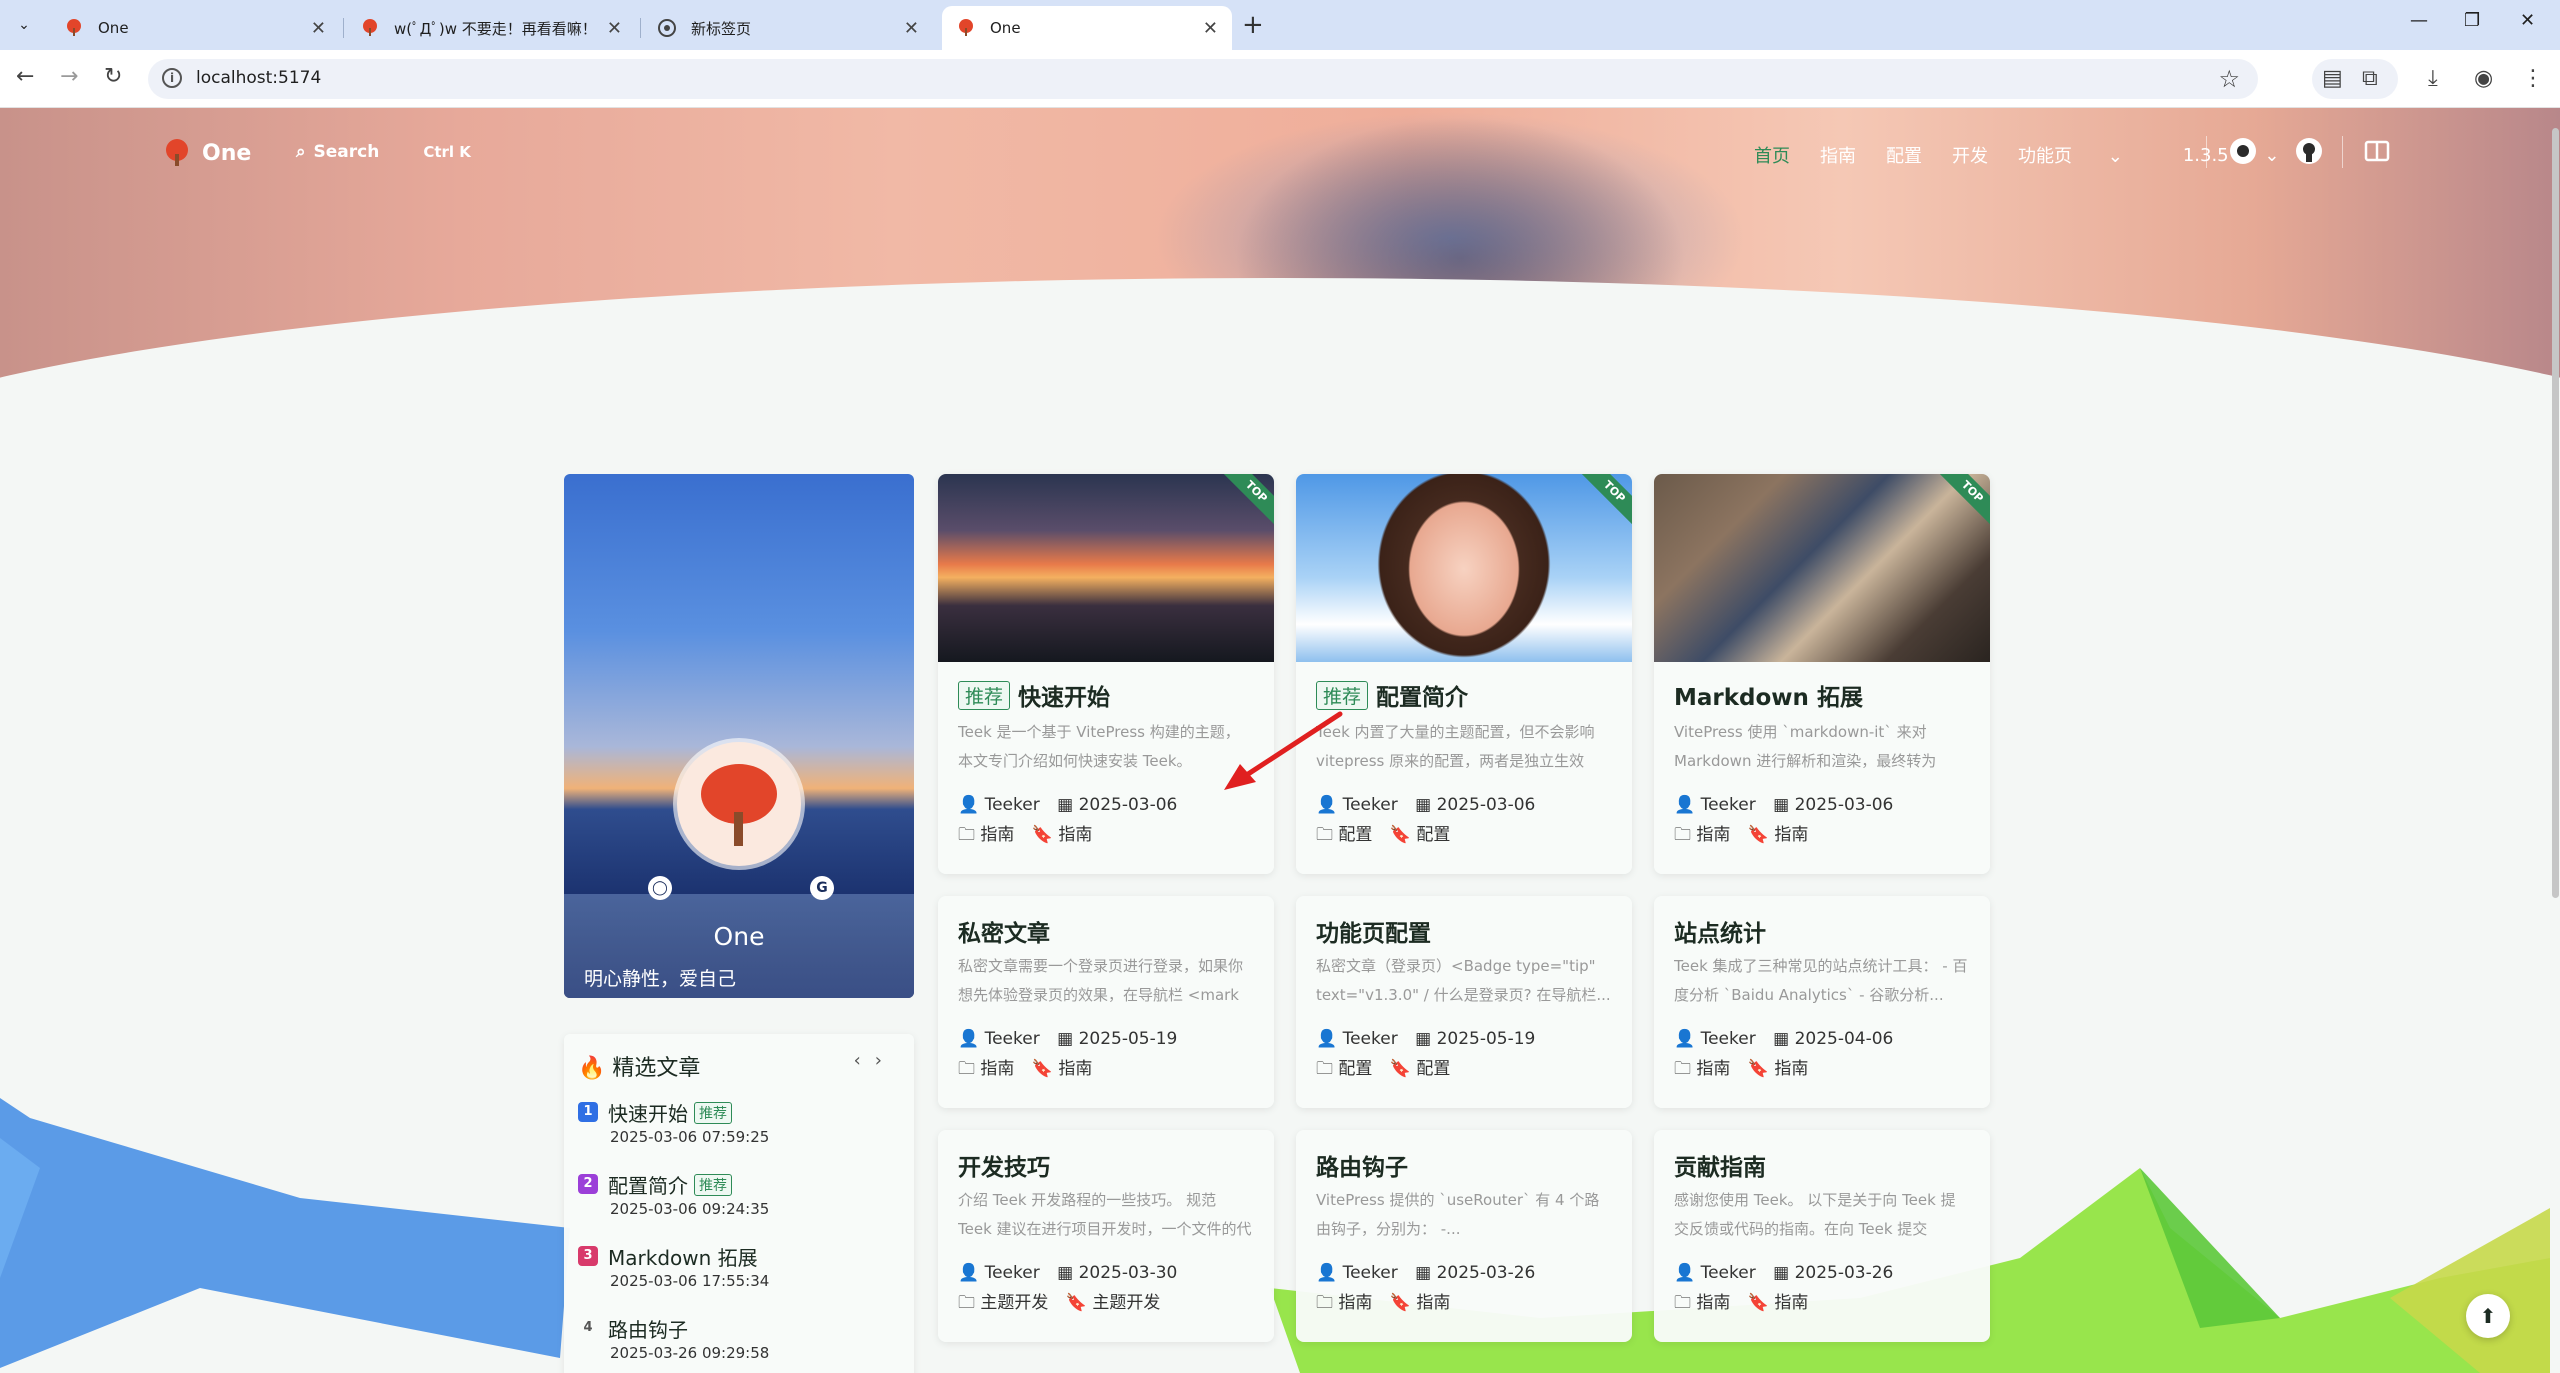 Image resolution: width=2560 pixels, height=1373 pixels. I want to click on post-title: 快速开始, so click(1064, 698).